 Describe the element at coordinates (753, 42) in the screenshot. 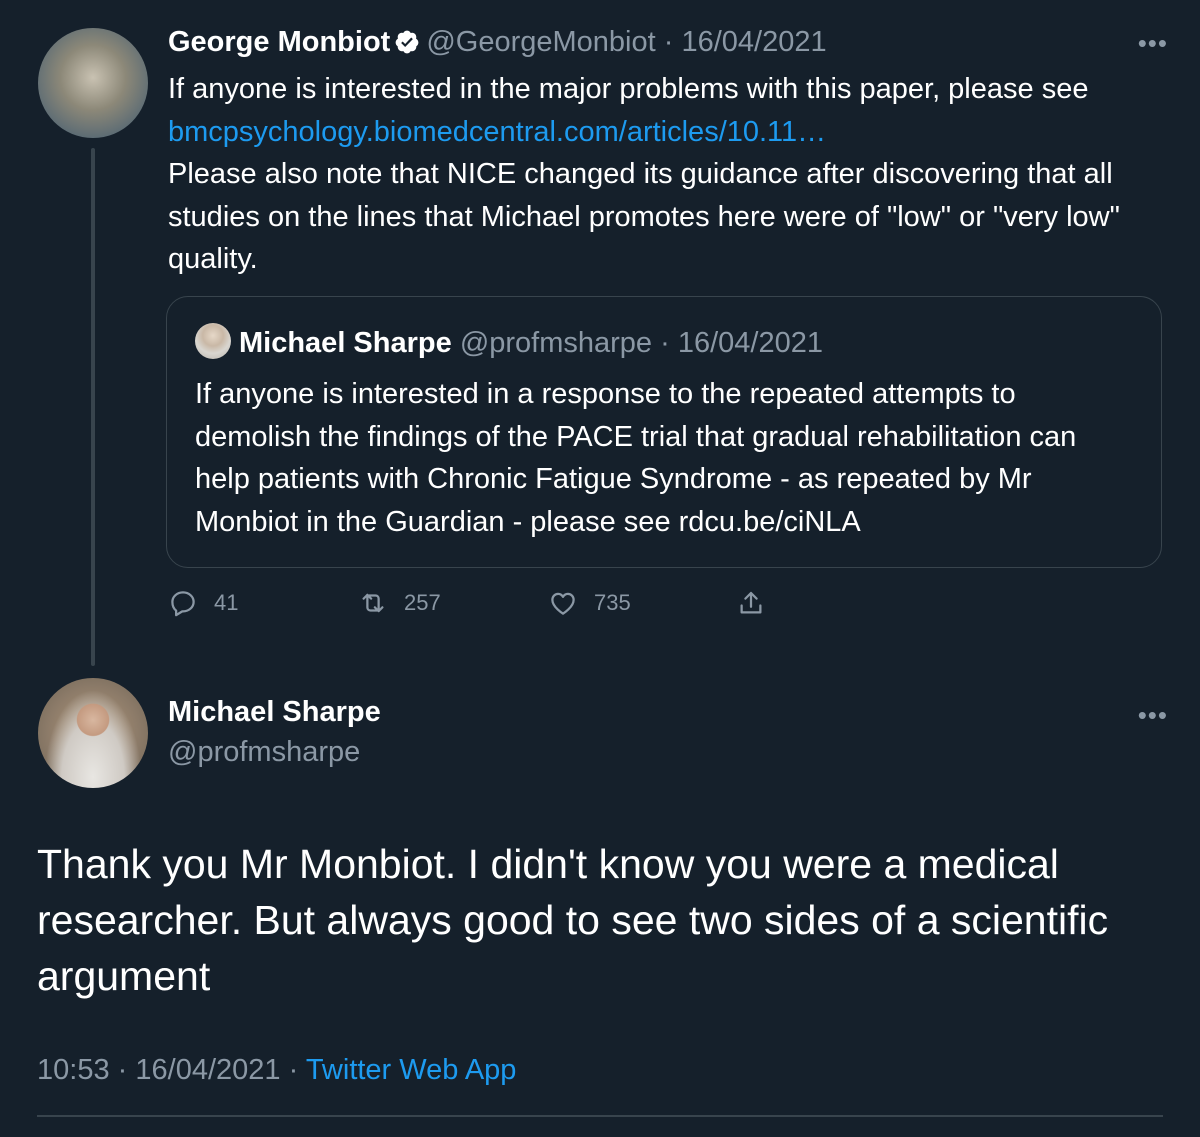

I see `parent-date: 16/04/2021` at that location.